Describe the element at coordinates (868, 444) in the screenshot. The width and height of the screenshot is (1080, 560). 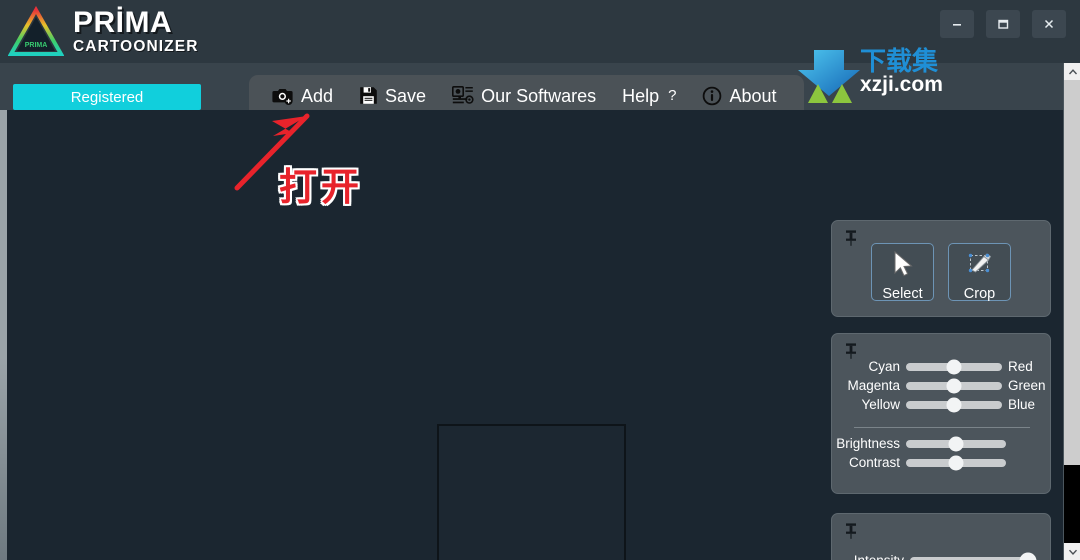
I see `slider-label-brightness: Brightness` at that location.